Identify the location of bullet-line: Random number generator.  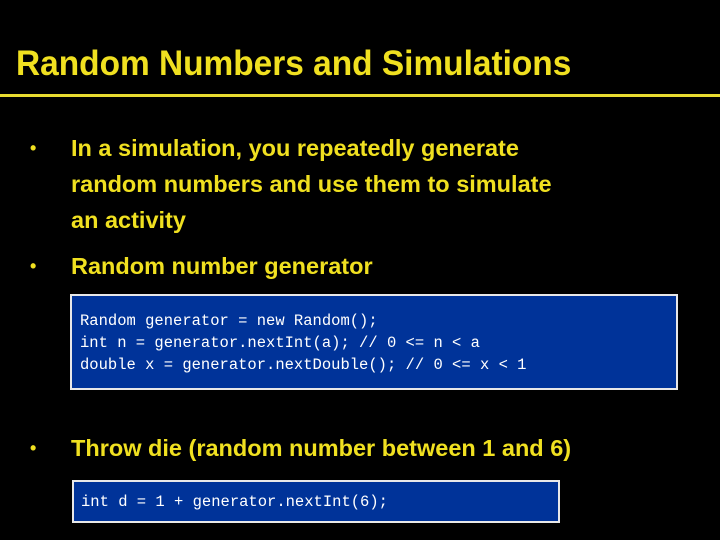
(222, 266).